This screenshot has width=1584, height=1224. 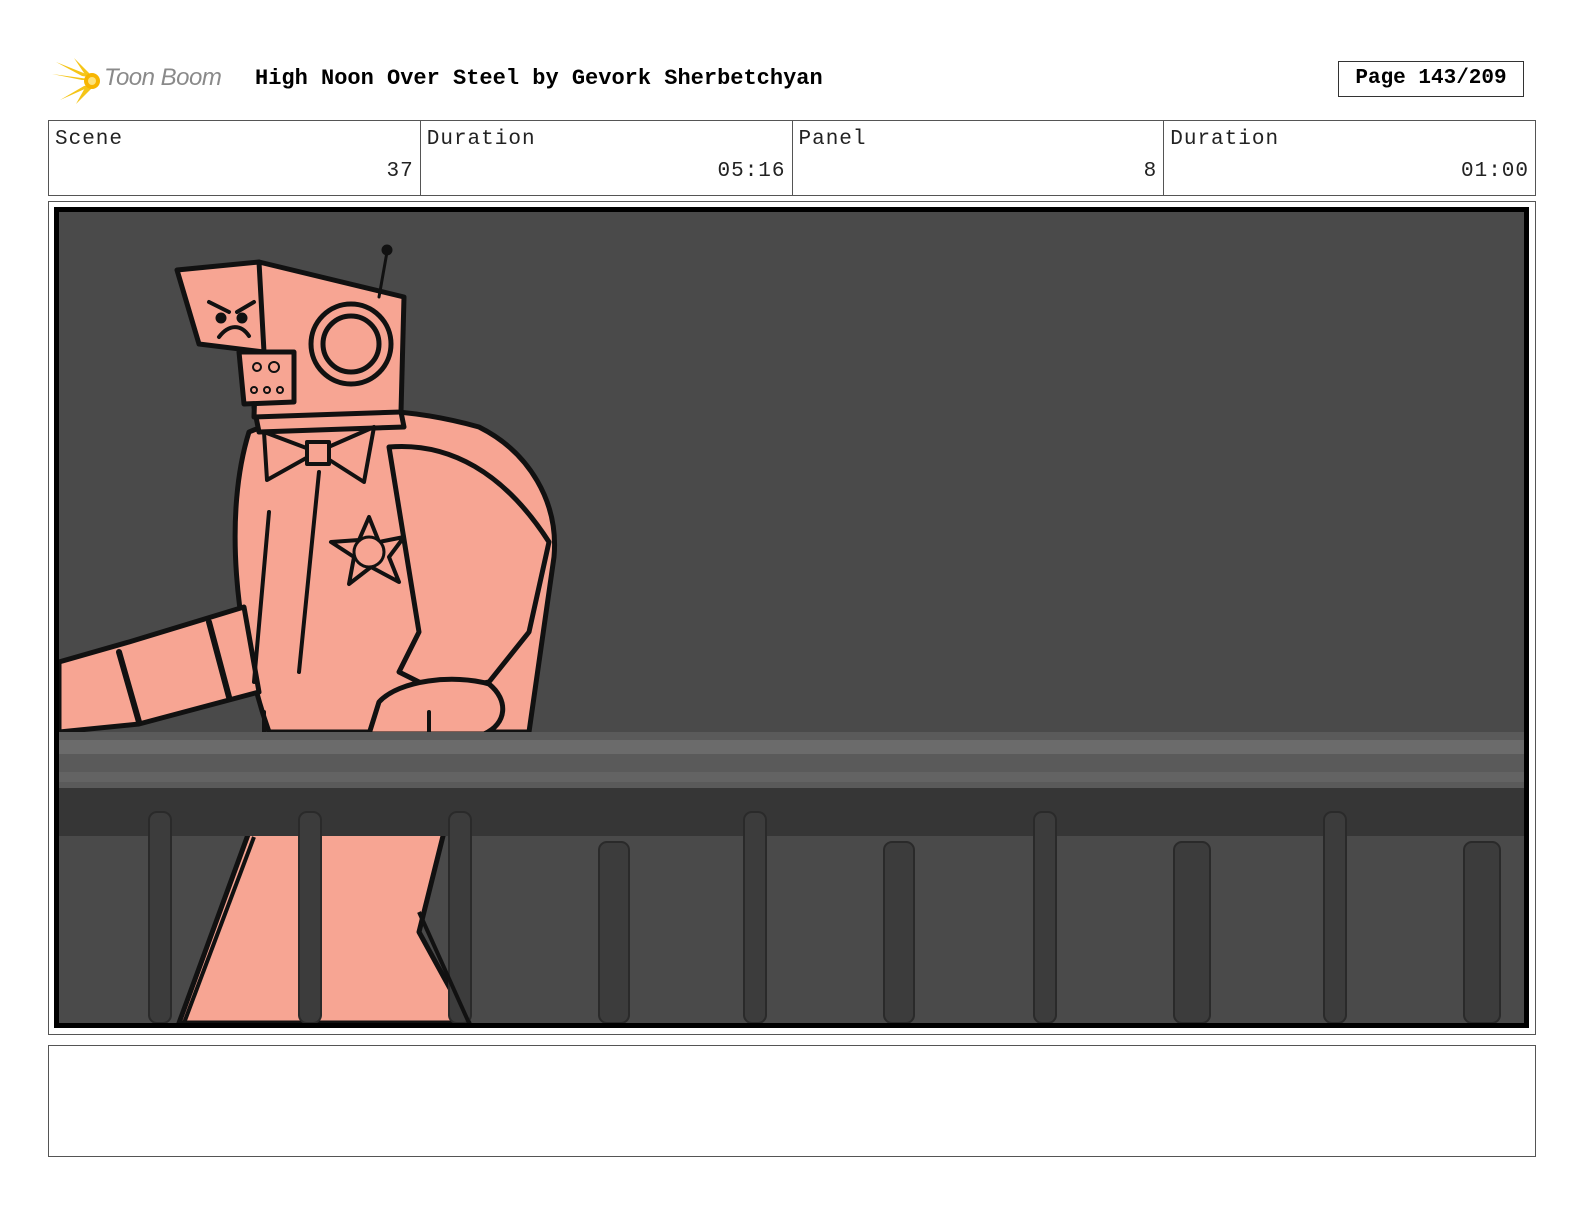 What do you see at coordinates (1494, 171) in the screenshot?
I see `panel-duration-value: 01:00` at bounding box center [1494, 171].